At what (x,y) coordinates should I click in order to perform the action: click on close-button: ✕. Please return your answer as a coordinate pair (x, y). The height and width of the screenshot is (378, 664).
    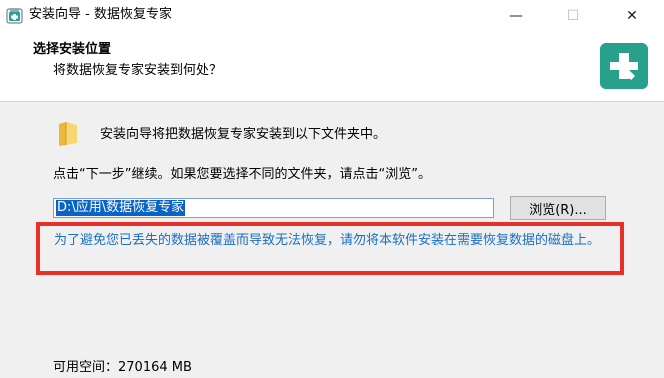
    Looking at the image, I should click on (632, 15).